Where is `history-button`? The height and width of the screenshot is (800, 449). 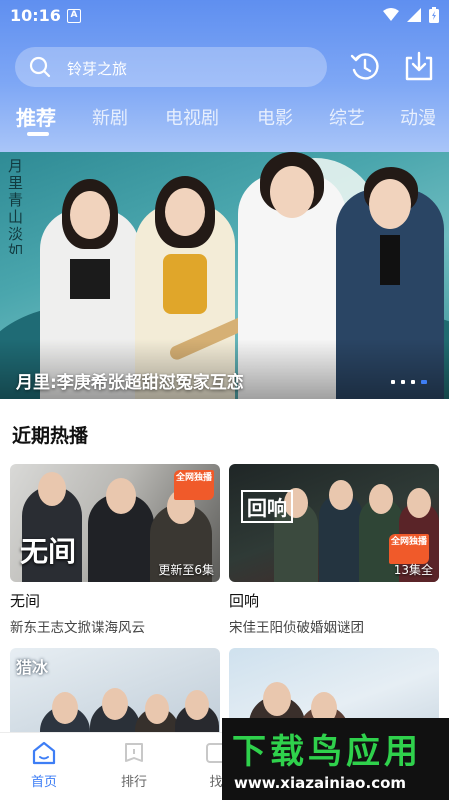 history-button is located at coordinates (365, 67).